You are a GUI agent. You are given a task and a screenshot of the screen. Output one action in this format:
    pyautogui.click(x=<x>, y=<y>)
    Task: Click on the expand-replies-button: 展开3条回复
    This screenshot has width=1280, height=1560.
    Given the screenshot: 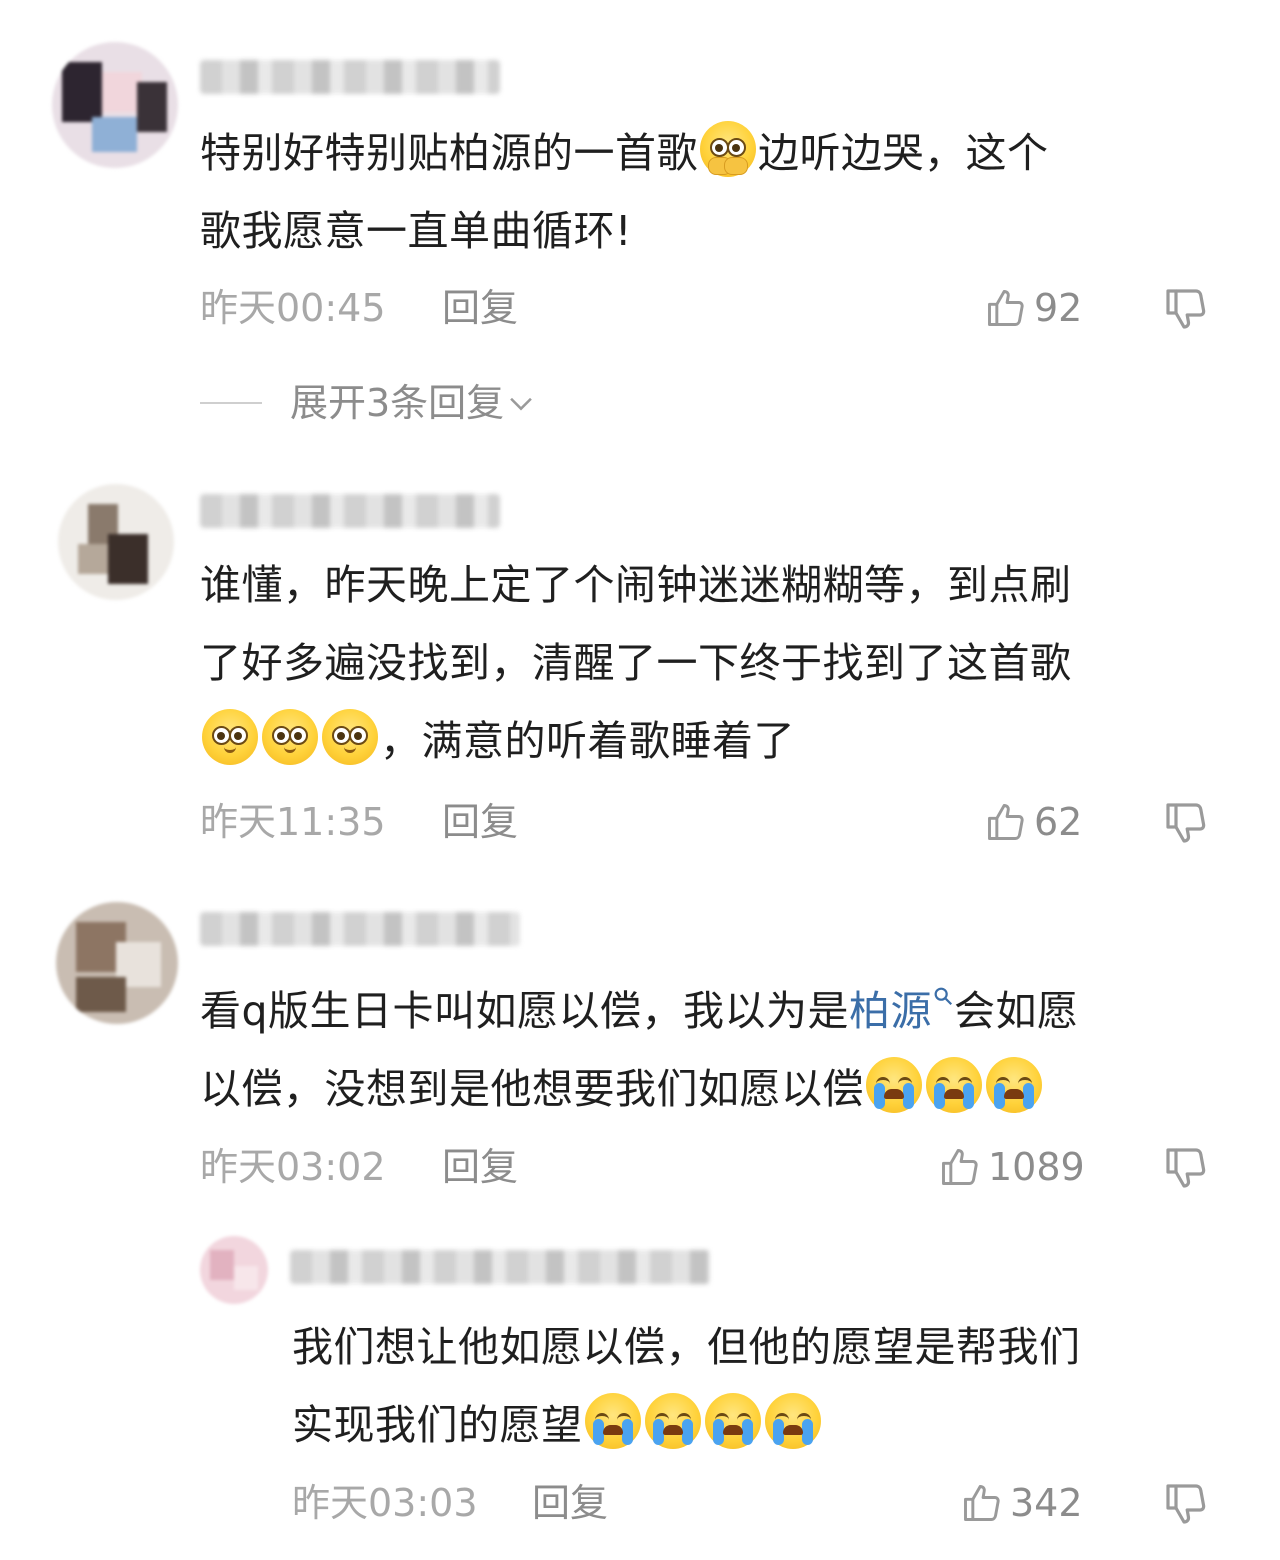 What is the action you would take?
    pyautogui.click(x=369, y=403)
    